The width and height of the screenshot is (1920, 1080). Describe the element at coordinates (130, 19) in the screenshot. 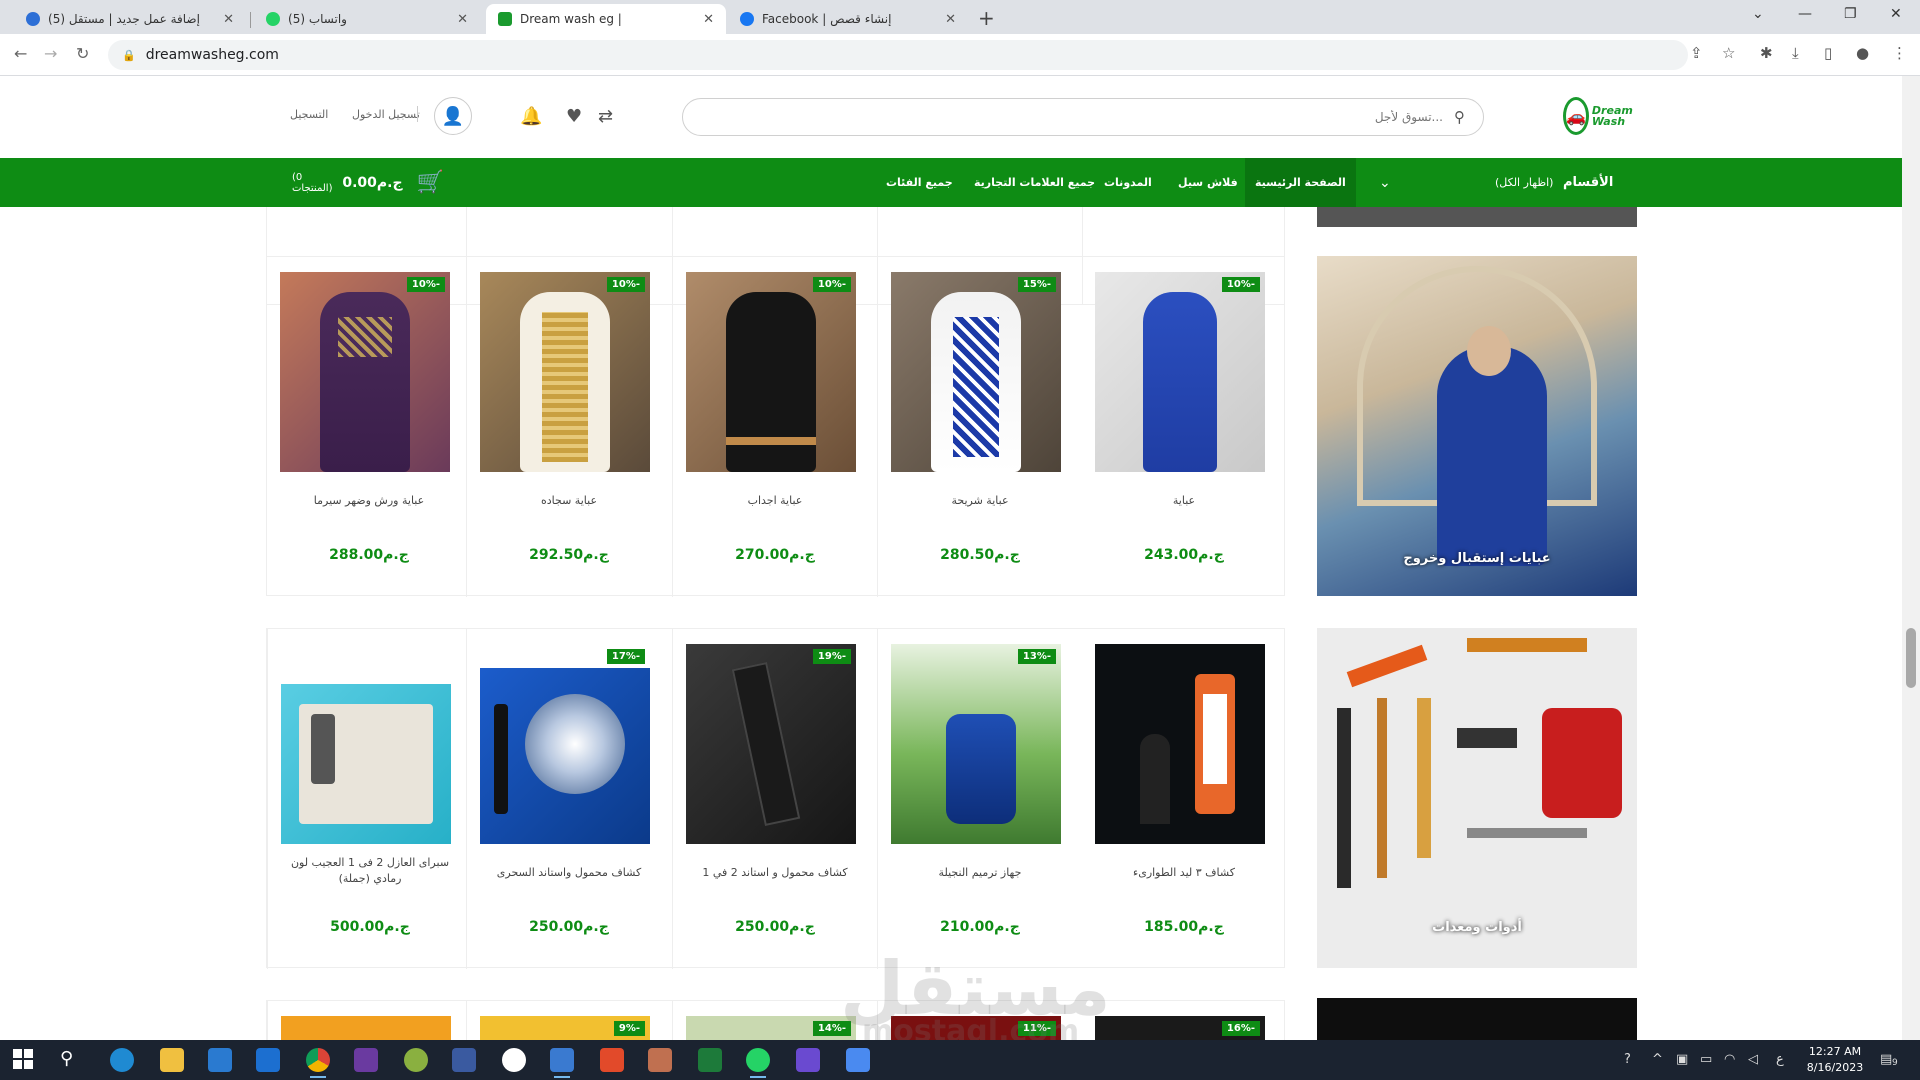

I see `browser-tab-mostaql: إضافة عمل جديد | مستقل (5) ✕` at that location.